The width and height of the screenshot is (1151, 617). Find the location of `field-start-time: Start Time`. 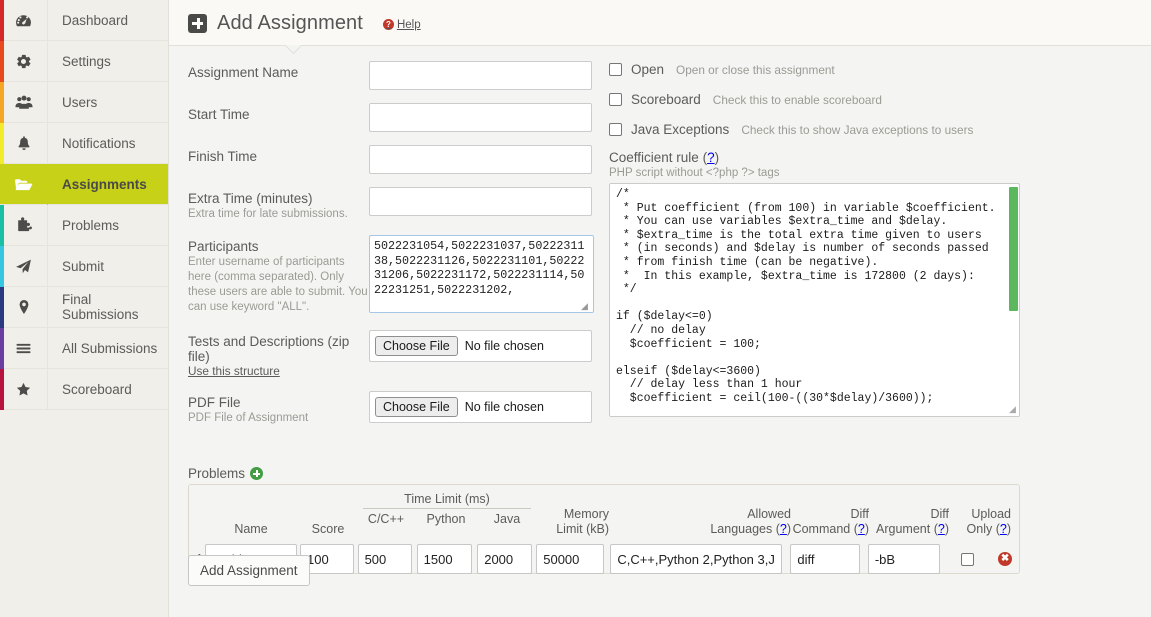

field-start-time: Start Time is located at coordinates (391, 117).